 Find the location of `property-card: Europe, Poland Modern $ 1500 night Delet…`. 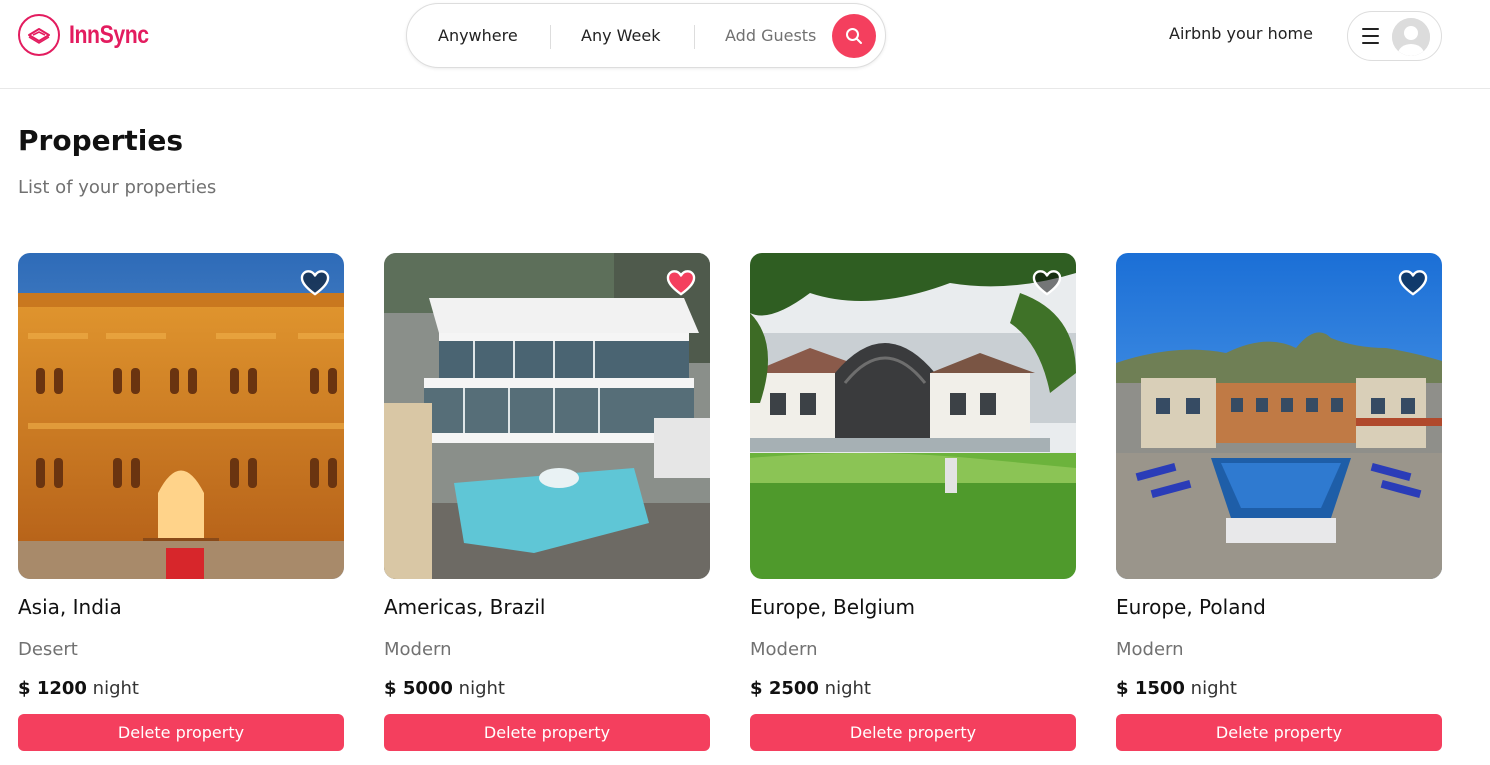

property-card: Europe, Poland Modern $ 1500 night Delet… is located at coordinates (1279, 502).